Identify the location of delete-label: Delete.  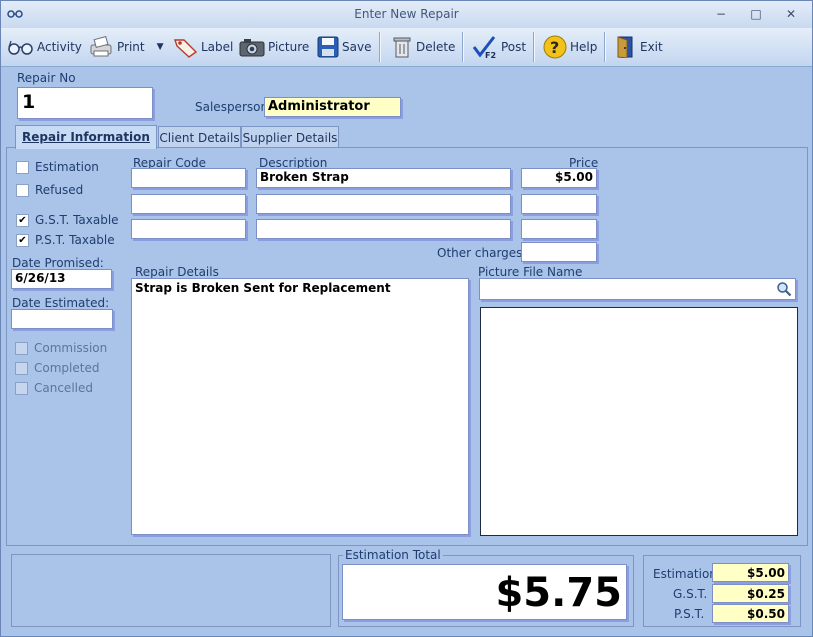
(436, 47).